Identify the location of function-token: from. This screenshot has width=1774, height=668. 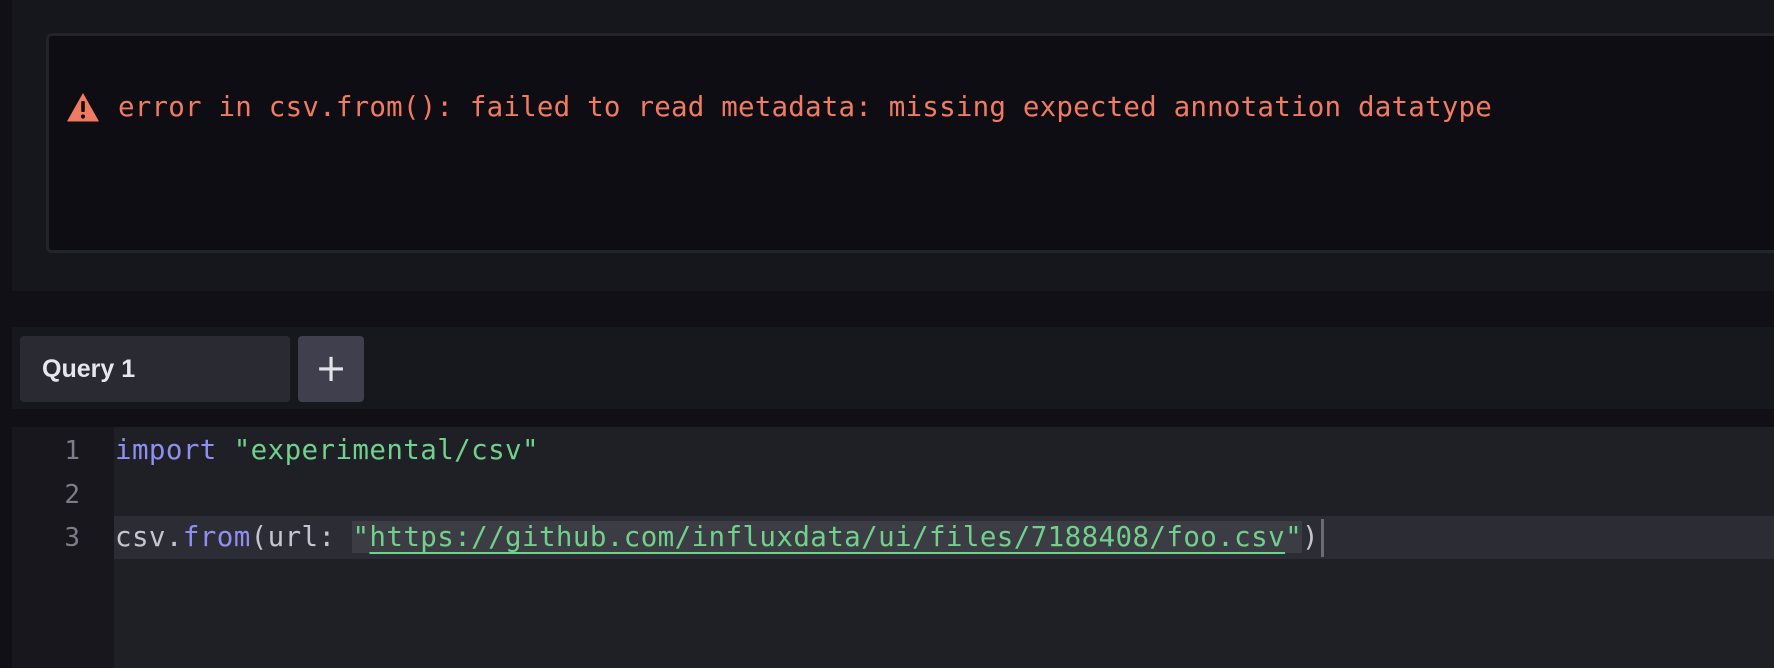
(216, 537).